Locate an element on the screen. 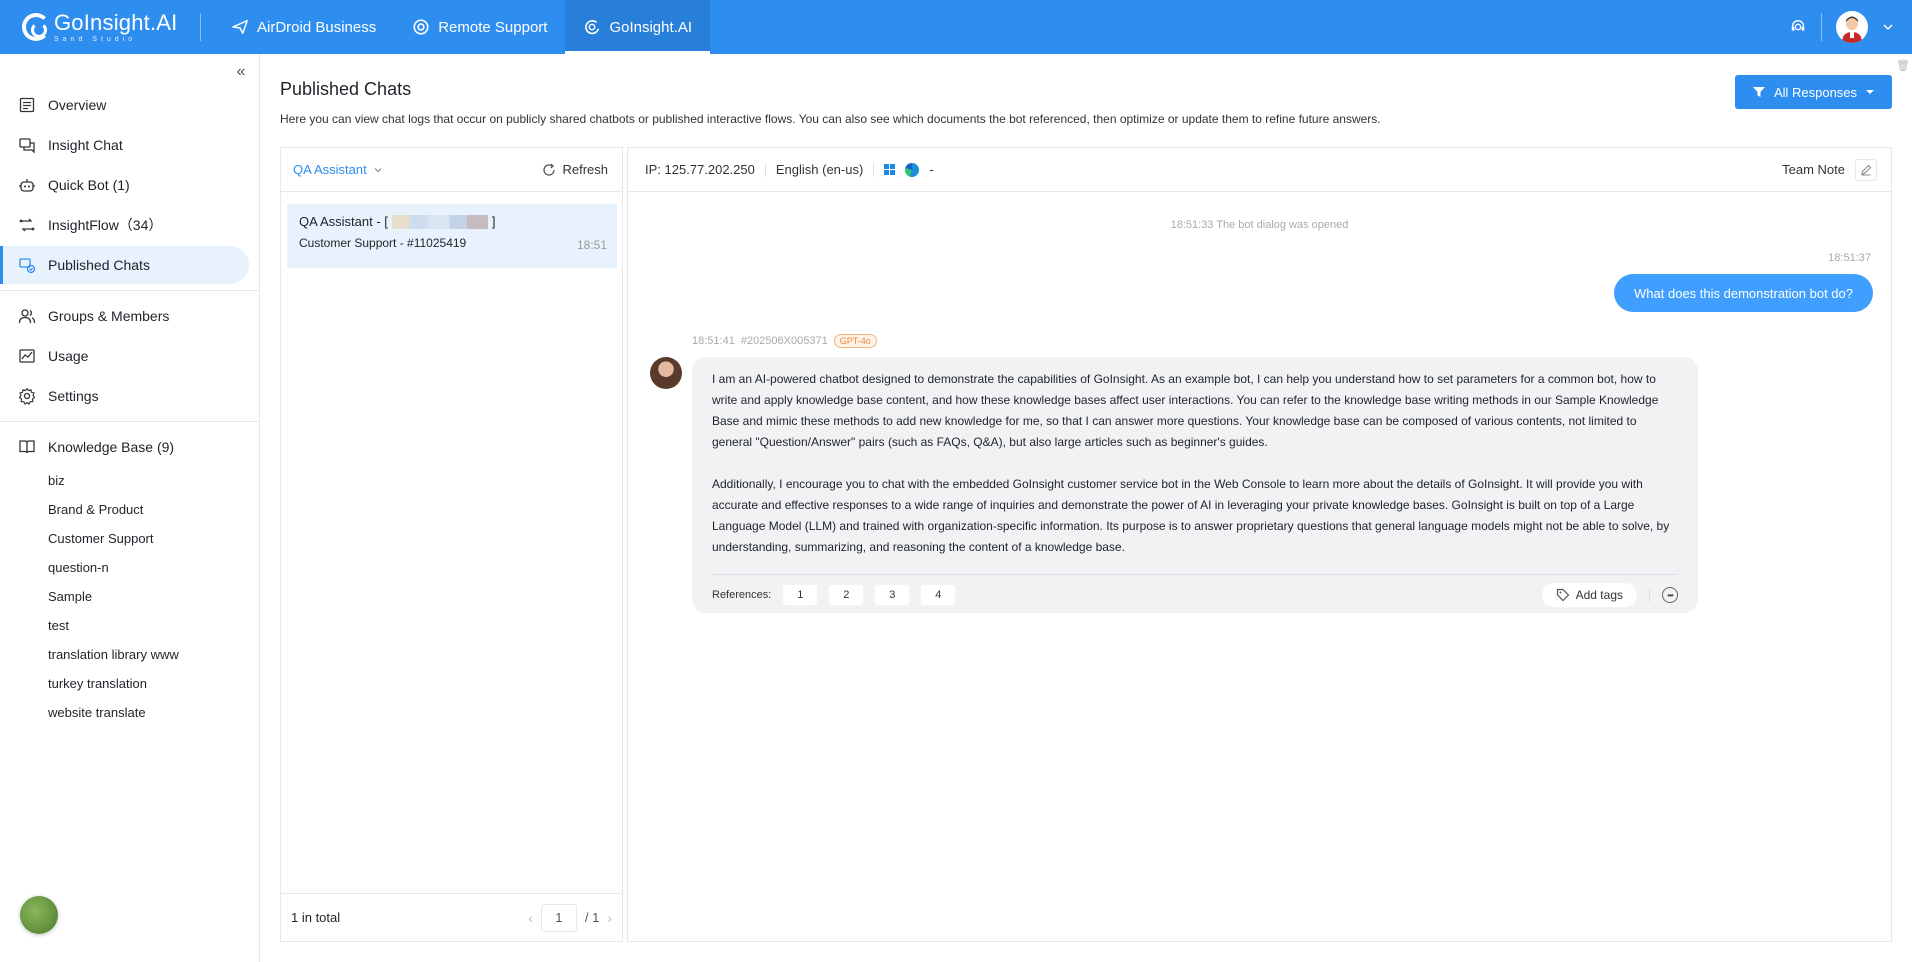 Image resolution: width=1912 pixels, height=962 pixels. tag-icon is located at coordinates (1562, 595).